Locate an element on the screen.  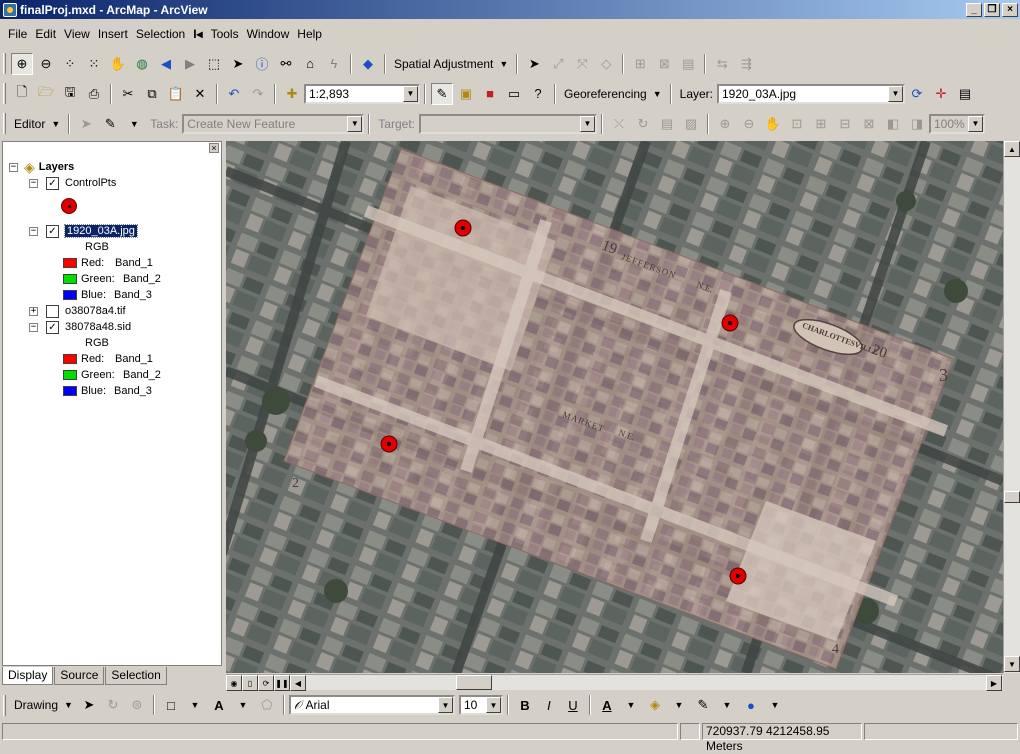
sketch-pencil-icon: ✎ is located at coordinates (110, 124).